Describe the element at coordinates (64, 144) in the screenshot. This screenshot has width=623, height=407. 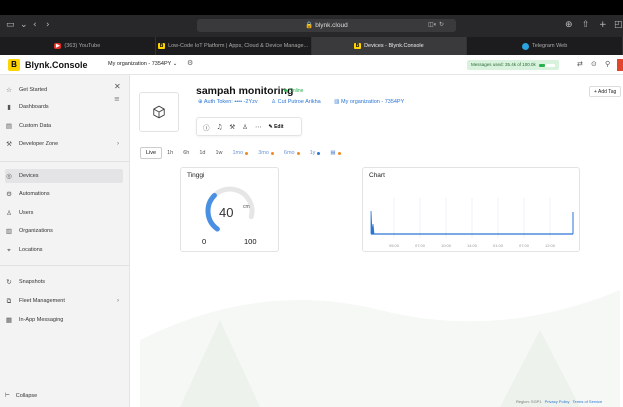
I see `sidebar-item-developer-zone: ⚒ Developer Zone ›` at that location.